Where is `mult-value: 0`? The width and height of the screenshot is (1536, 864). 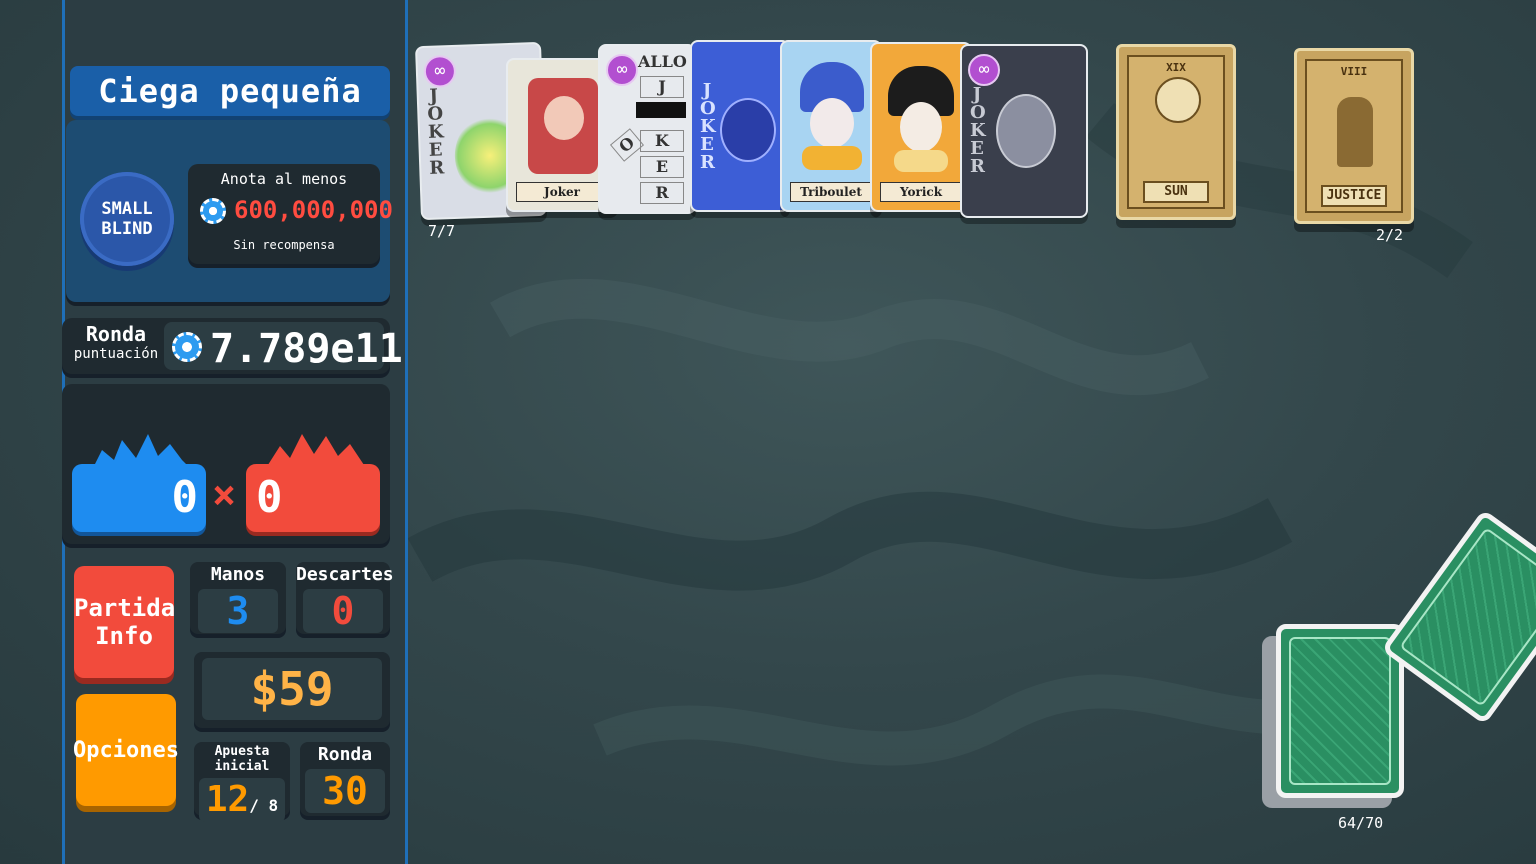
mult-value: 0 is located at coordinates (269, 497).